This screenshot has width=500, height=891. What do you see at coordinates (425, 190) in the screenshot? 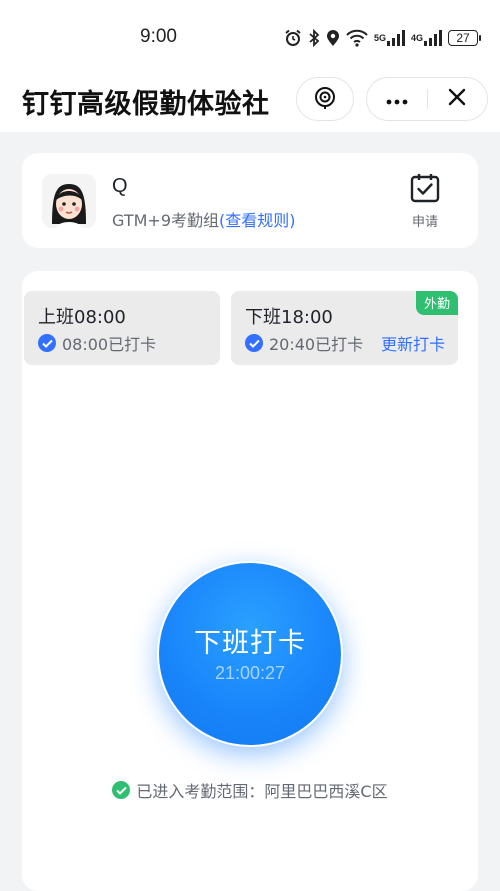
I see `calendar-check-icon` at bounding box center [425, 190].